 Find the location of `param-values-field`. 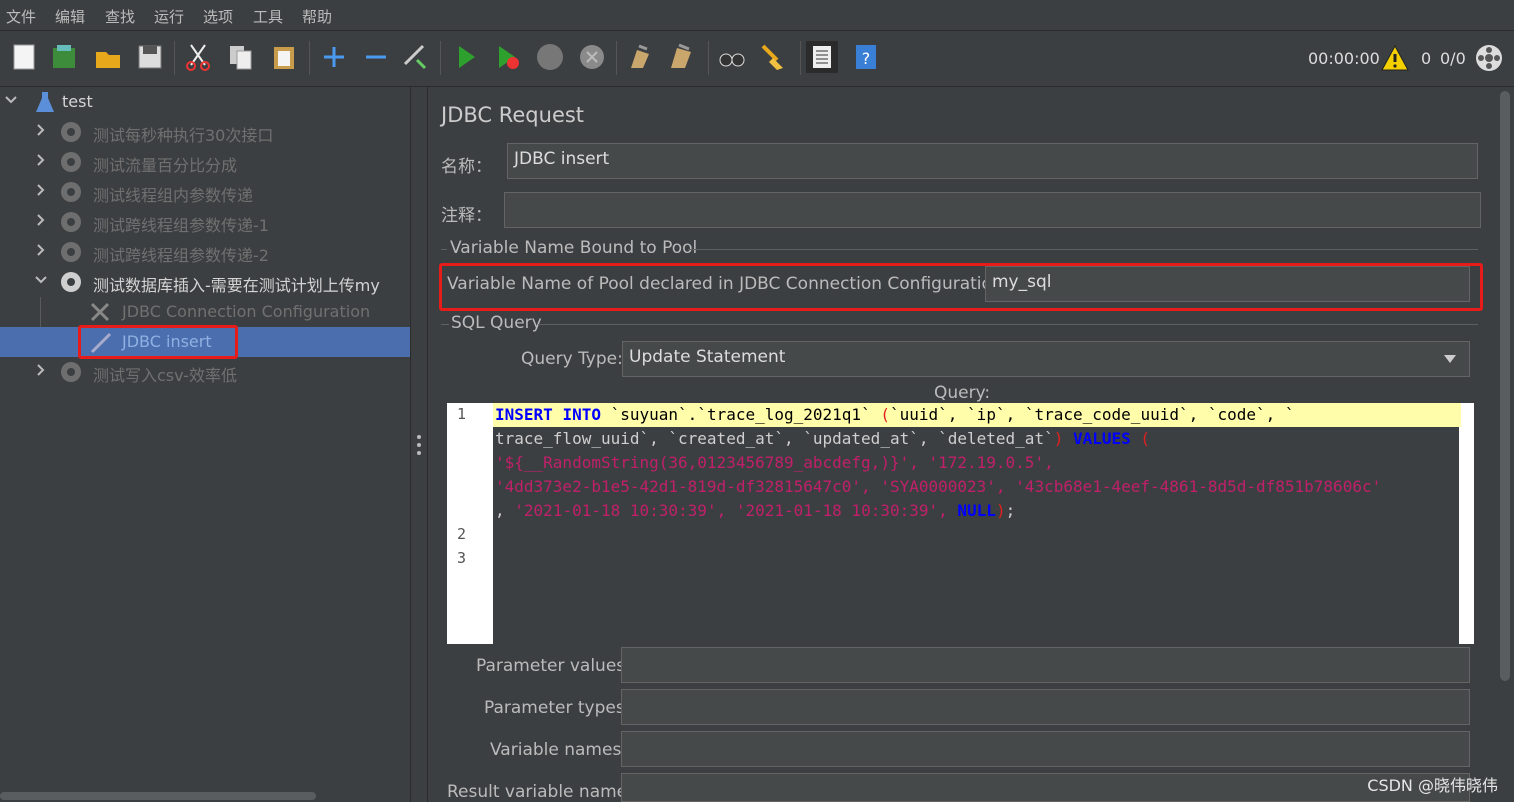

param-values-field is located at coordinates (1045, 665).